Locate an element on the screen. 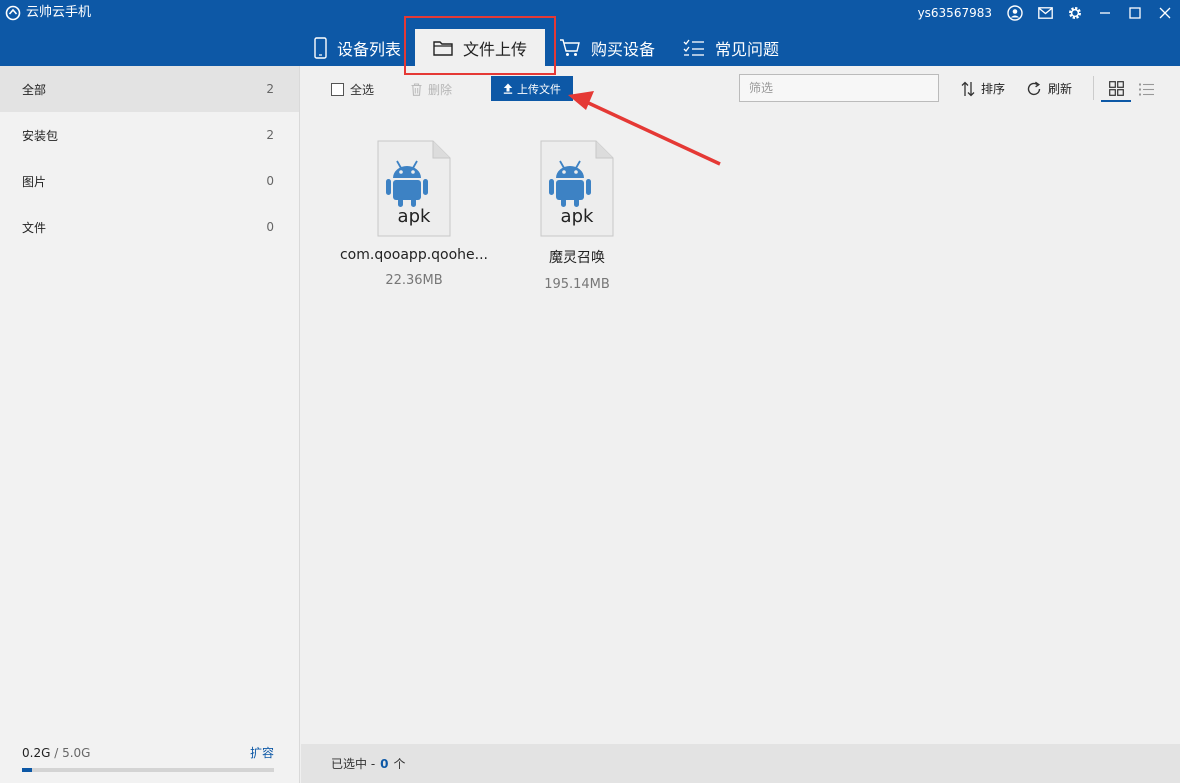 The image size is (1180, 783). trash-icon is located at coordinates (416, 89).